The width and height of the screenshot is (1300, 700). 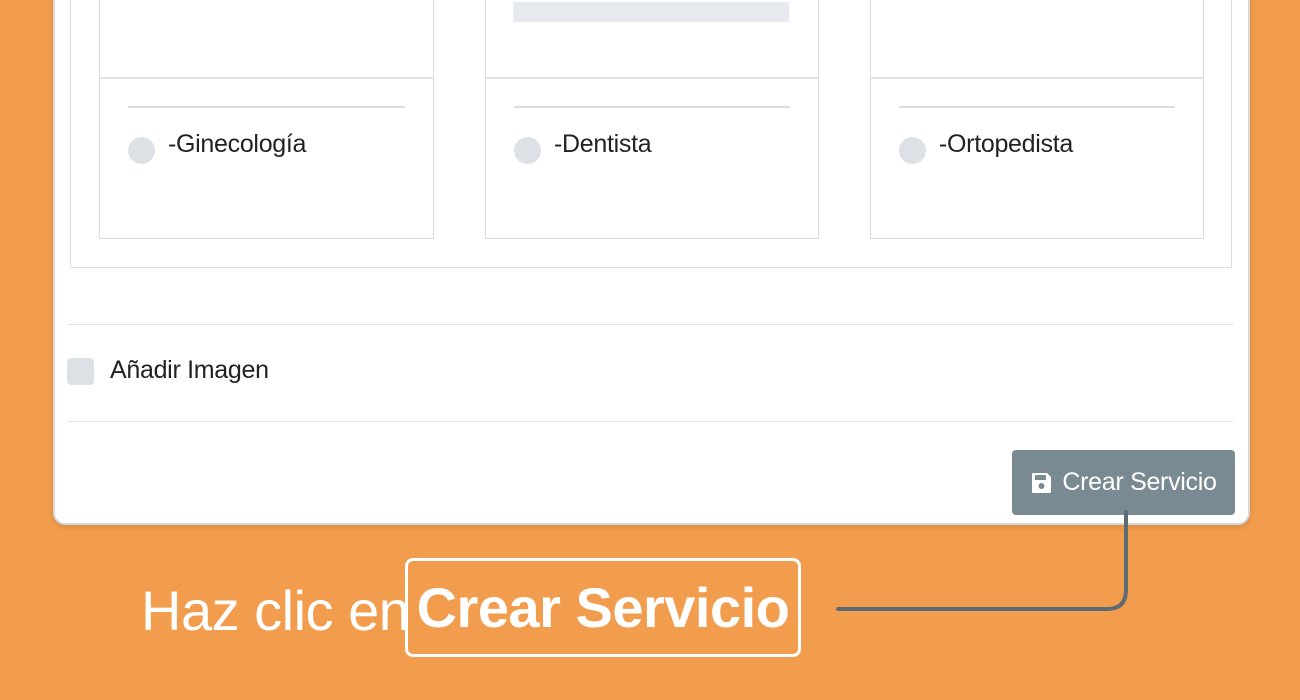 I want to click on callout-highlight: Crear Servicio, so click(x=603, y=607).